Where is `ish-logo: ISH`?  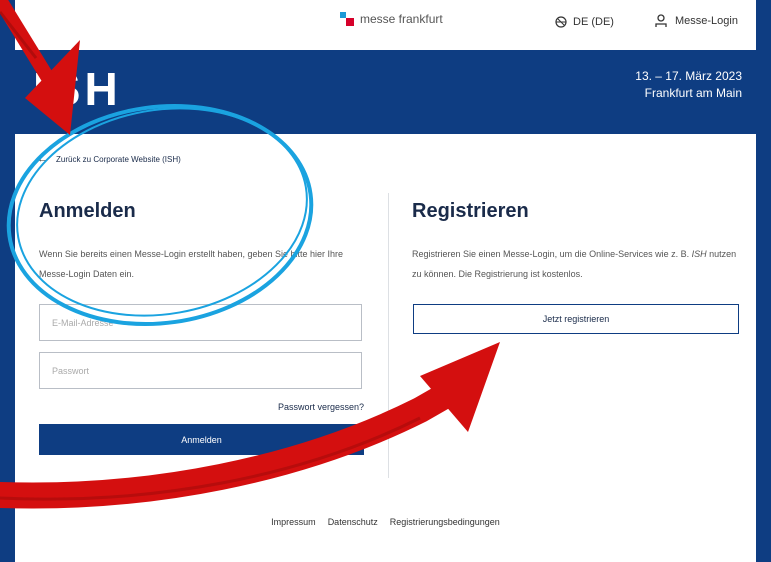 ish-logo: ISH is located at coordinates (77, 89).